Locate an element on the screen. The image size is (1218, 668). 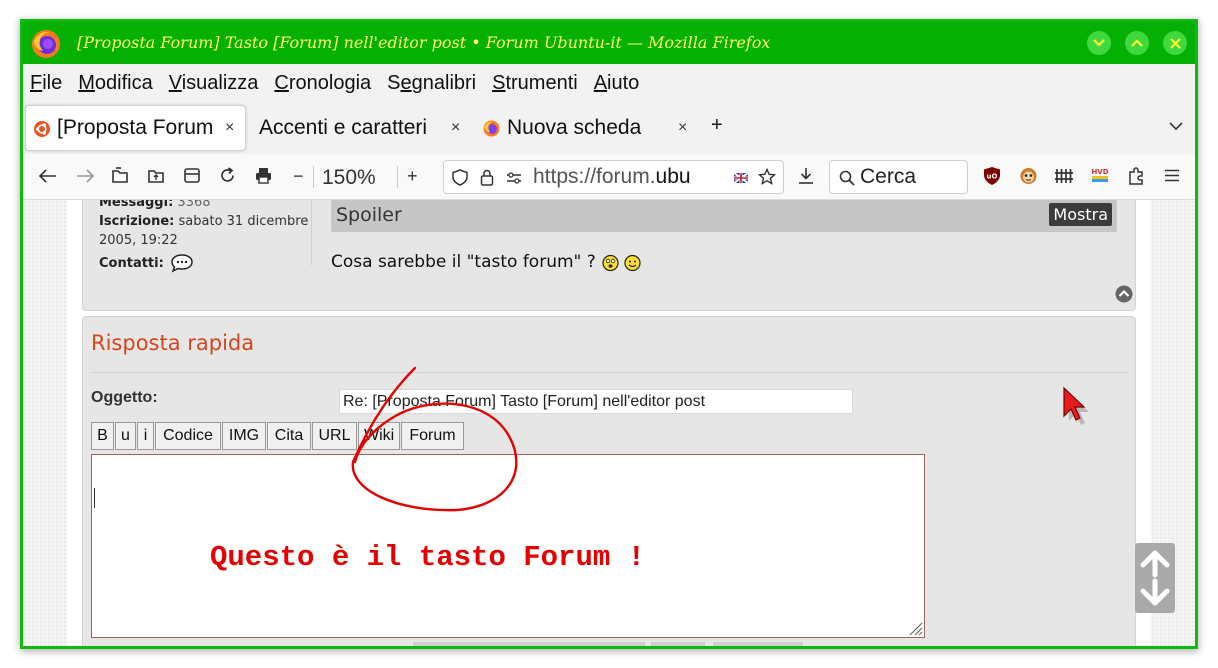
maximize-button is located at coordinates (1137, 43).